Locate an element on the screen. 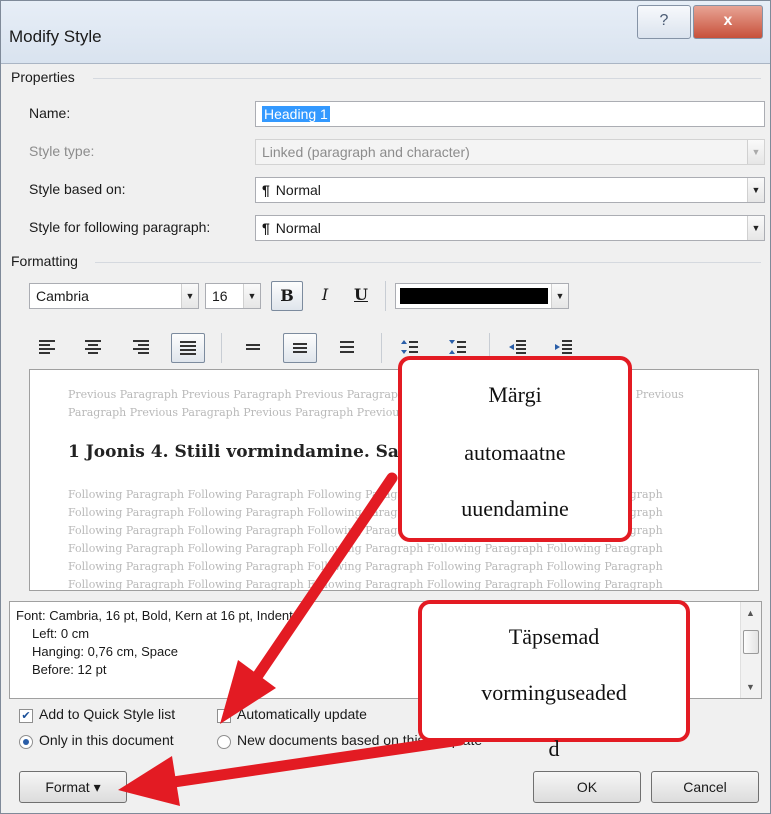 This screenshot has width=771, height=814. callout-overflow-text: d is located at coordinates (554, 748).